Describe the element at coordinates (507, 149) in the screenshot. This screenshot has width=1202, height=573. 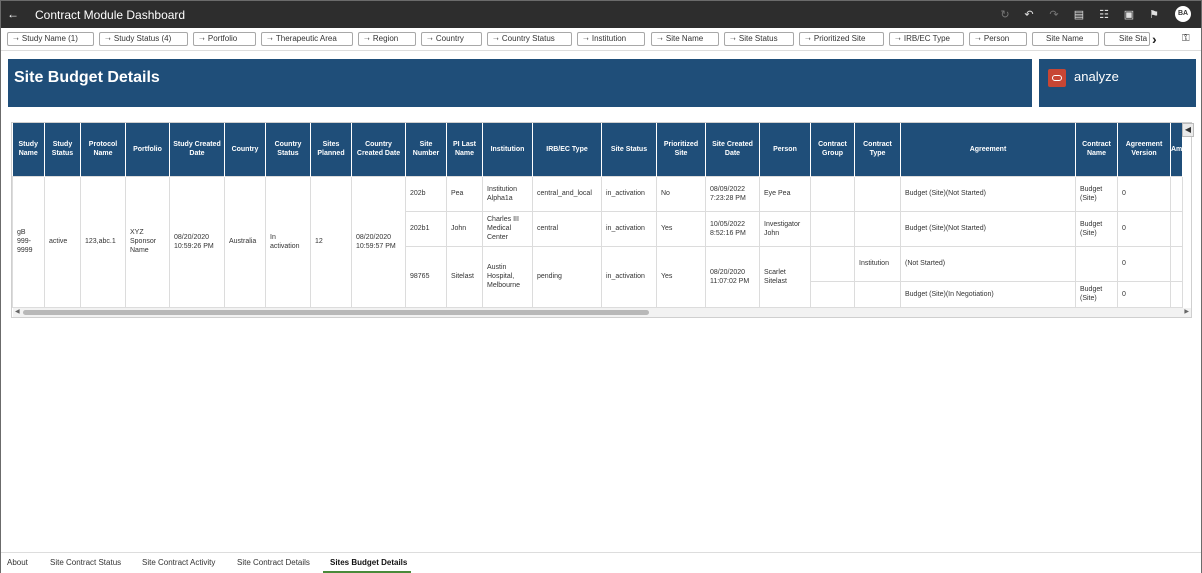
I see `column-header: Institution` at that location.